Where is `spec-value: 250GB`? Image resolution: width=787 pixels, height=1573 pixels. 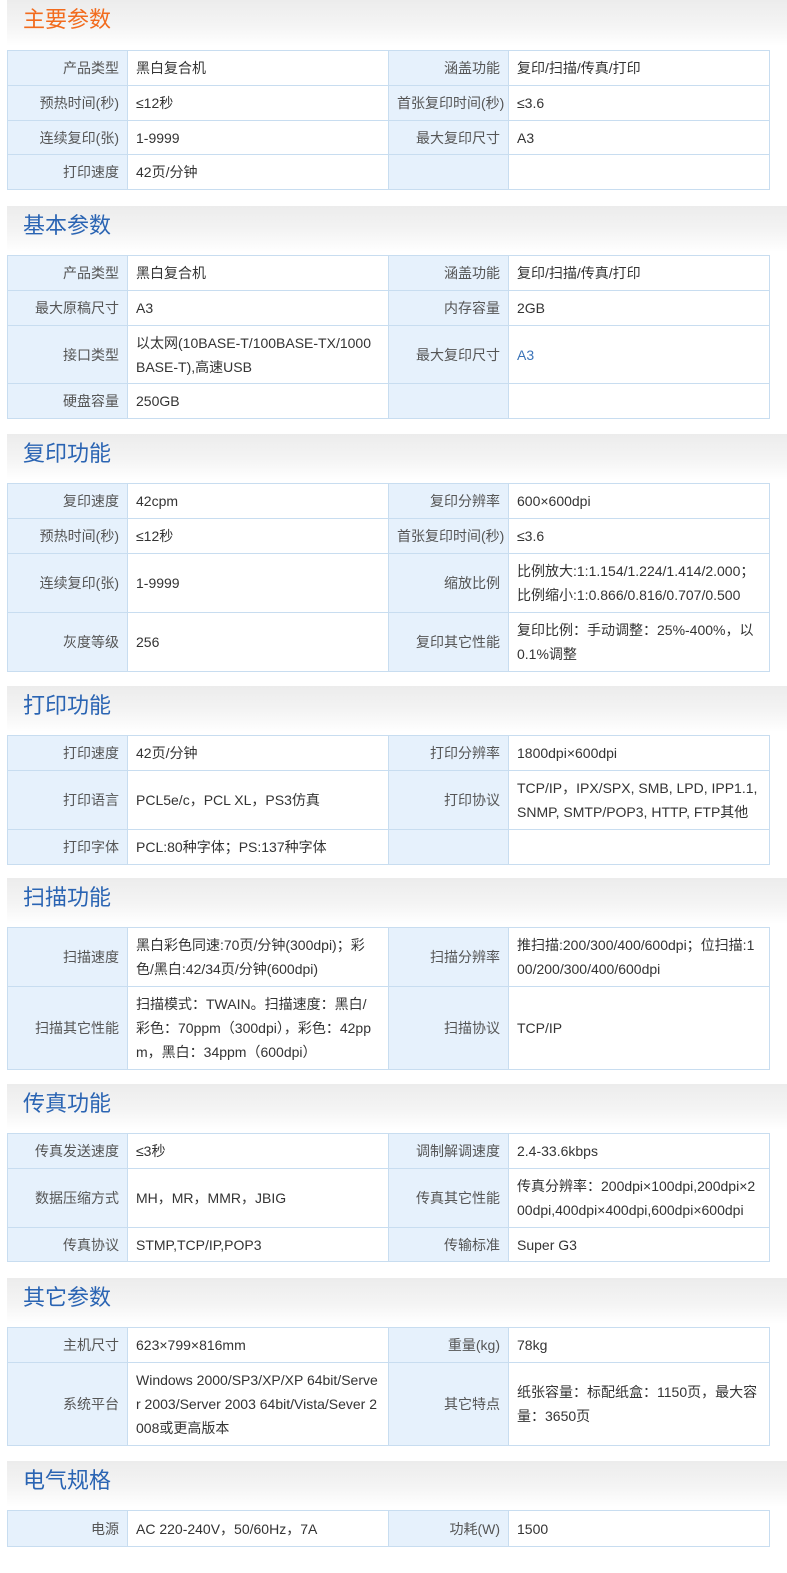 spec-value: 250GB is located at coordinates (258, 401).